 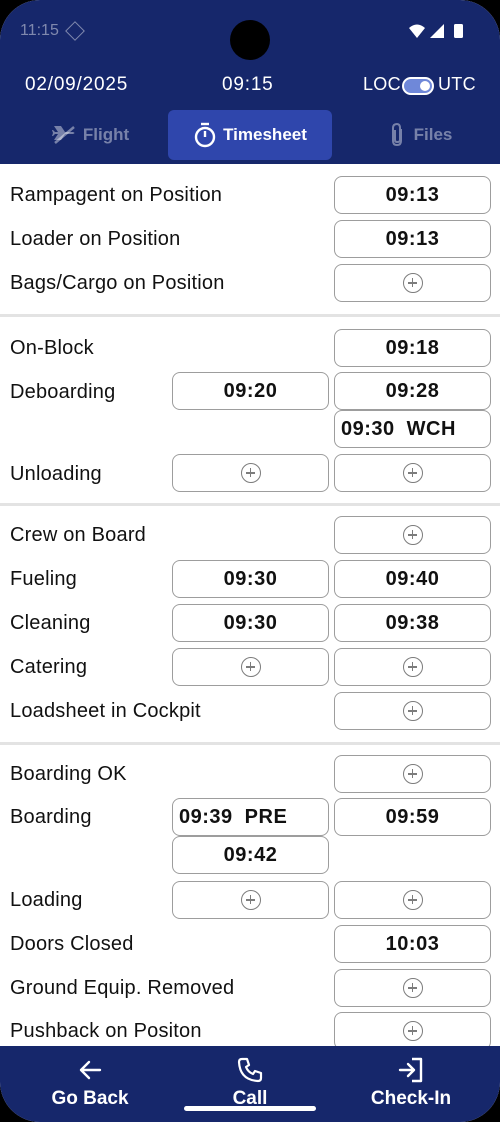 I want to click on tab-flight-label: Flight, so click(x=106, y=134).